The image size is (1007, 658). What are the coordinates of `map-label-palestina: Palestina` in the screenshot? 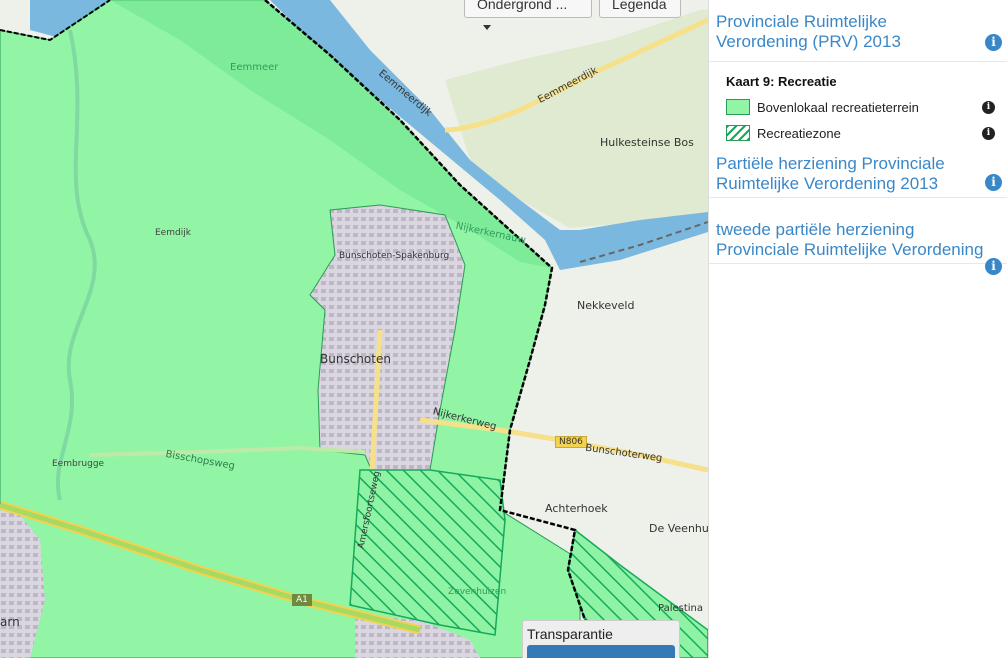 It's located at (681, 608).